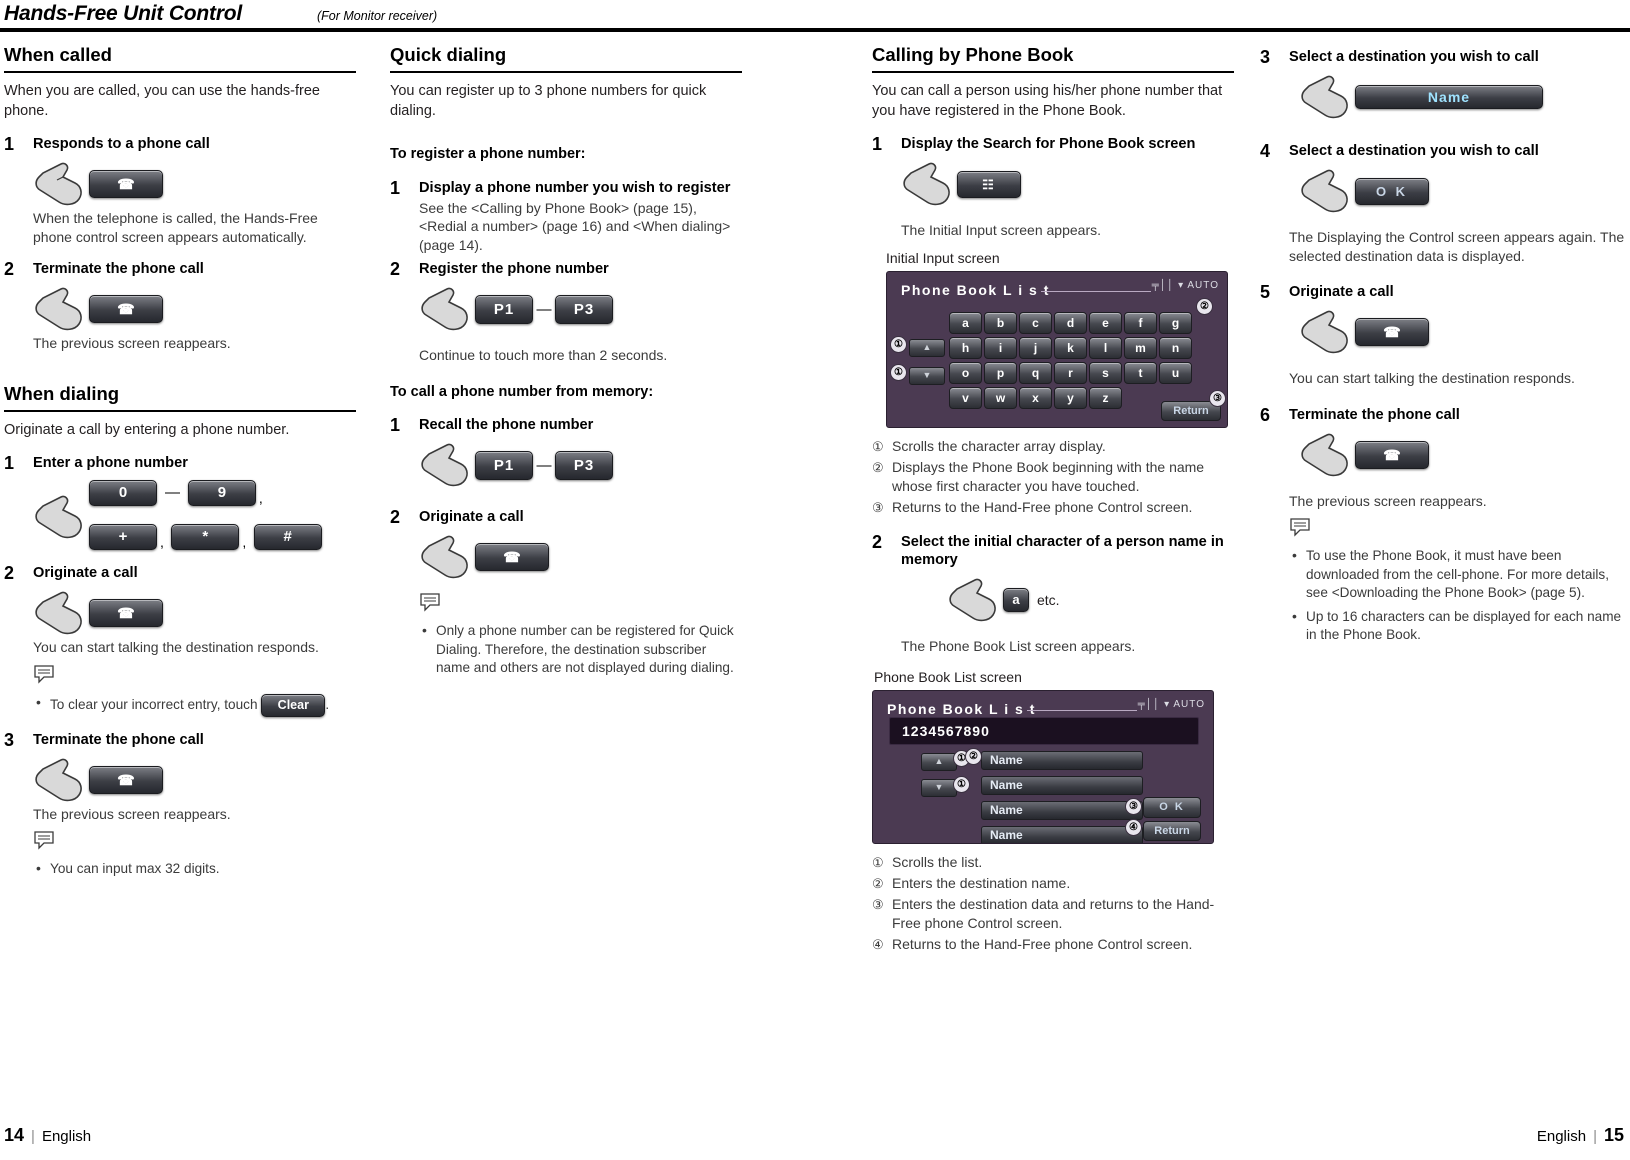  I want to click on key-a-button: a, so click(1016, 599).